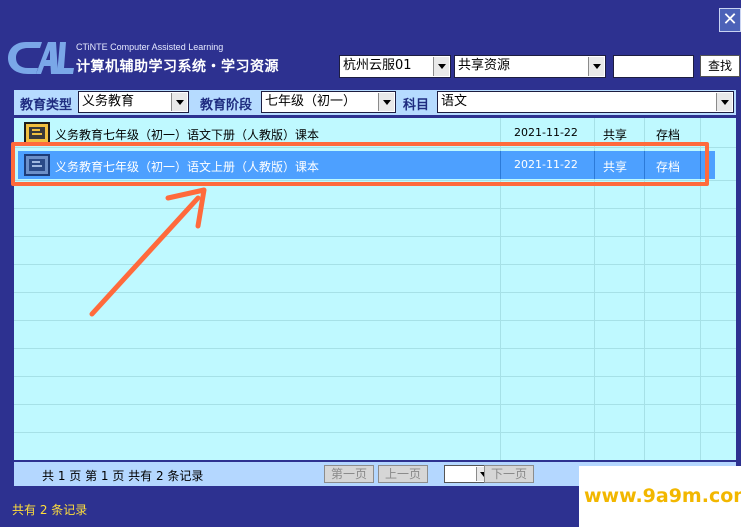 The width and height of the screenshot is (741, 527). What do you see at coordinates (720, 66) in the screenshot?
I see `search-button: 查找` at bounding box center [720, 66].